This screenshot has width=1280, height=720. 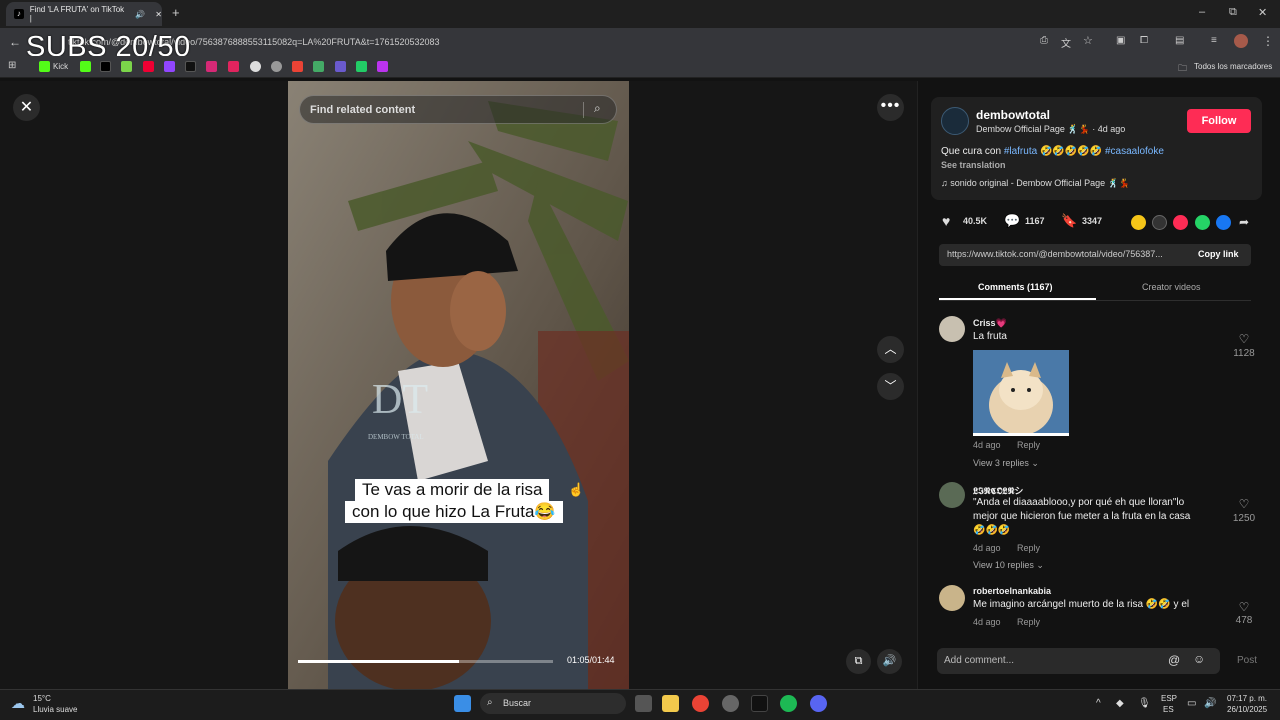 I want to click on comment-author: robertoelnankabia, so click(x=1012, y=591).